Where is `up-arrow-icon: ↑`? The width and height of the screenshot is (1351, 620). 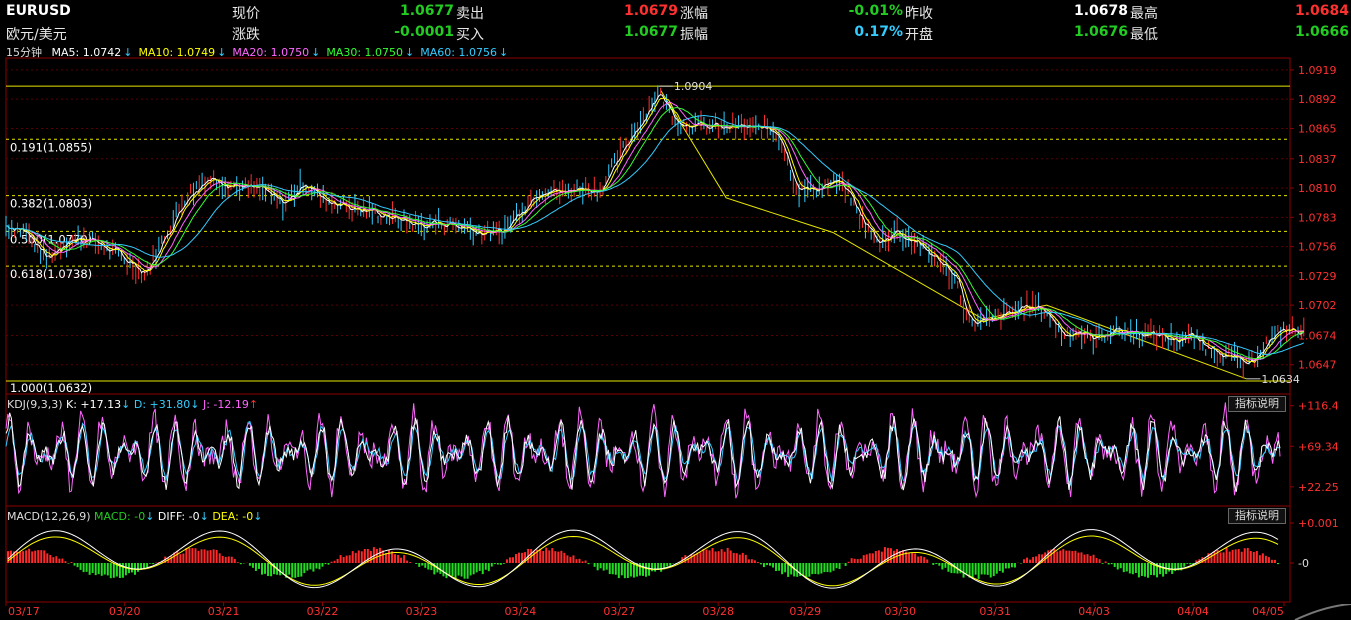 up-arrow-icon: ↑ is located at coordinates (253, 404).